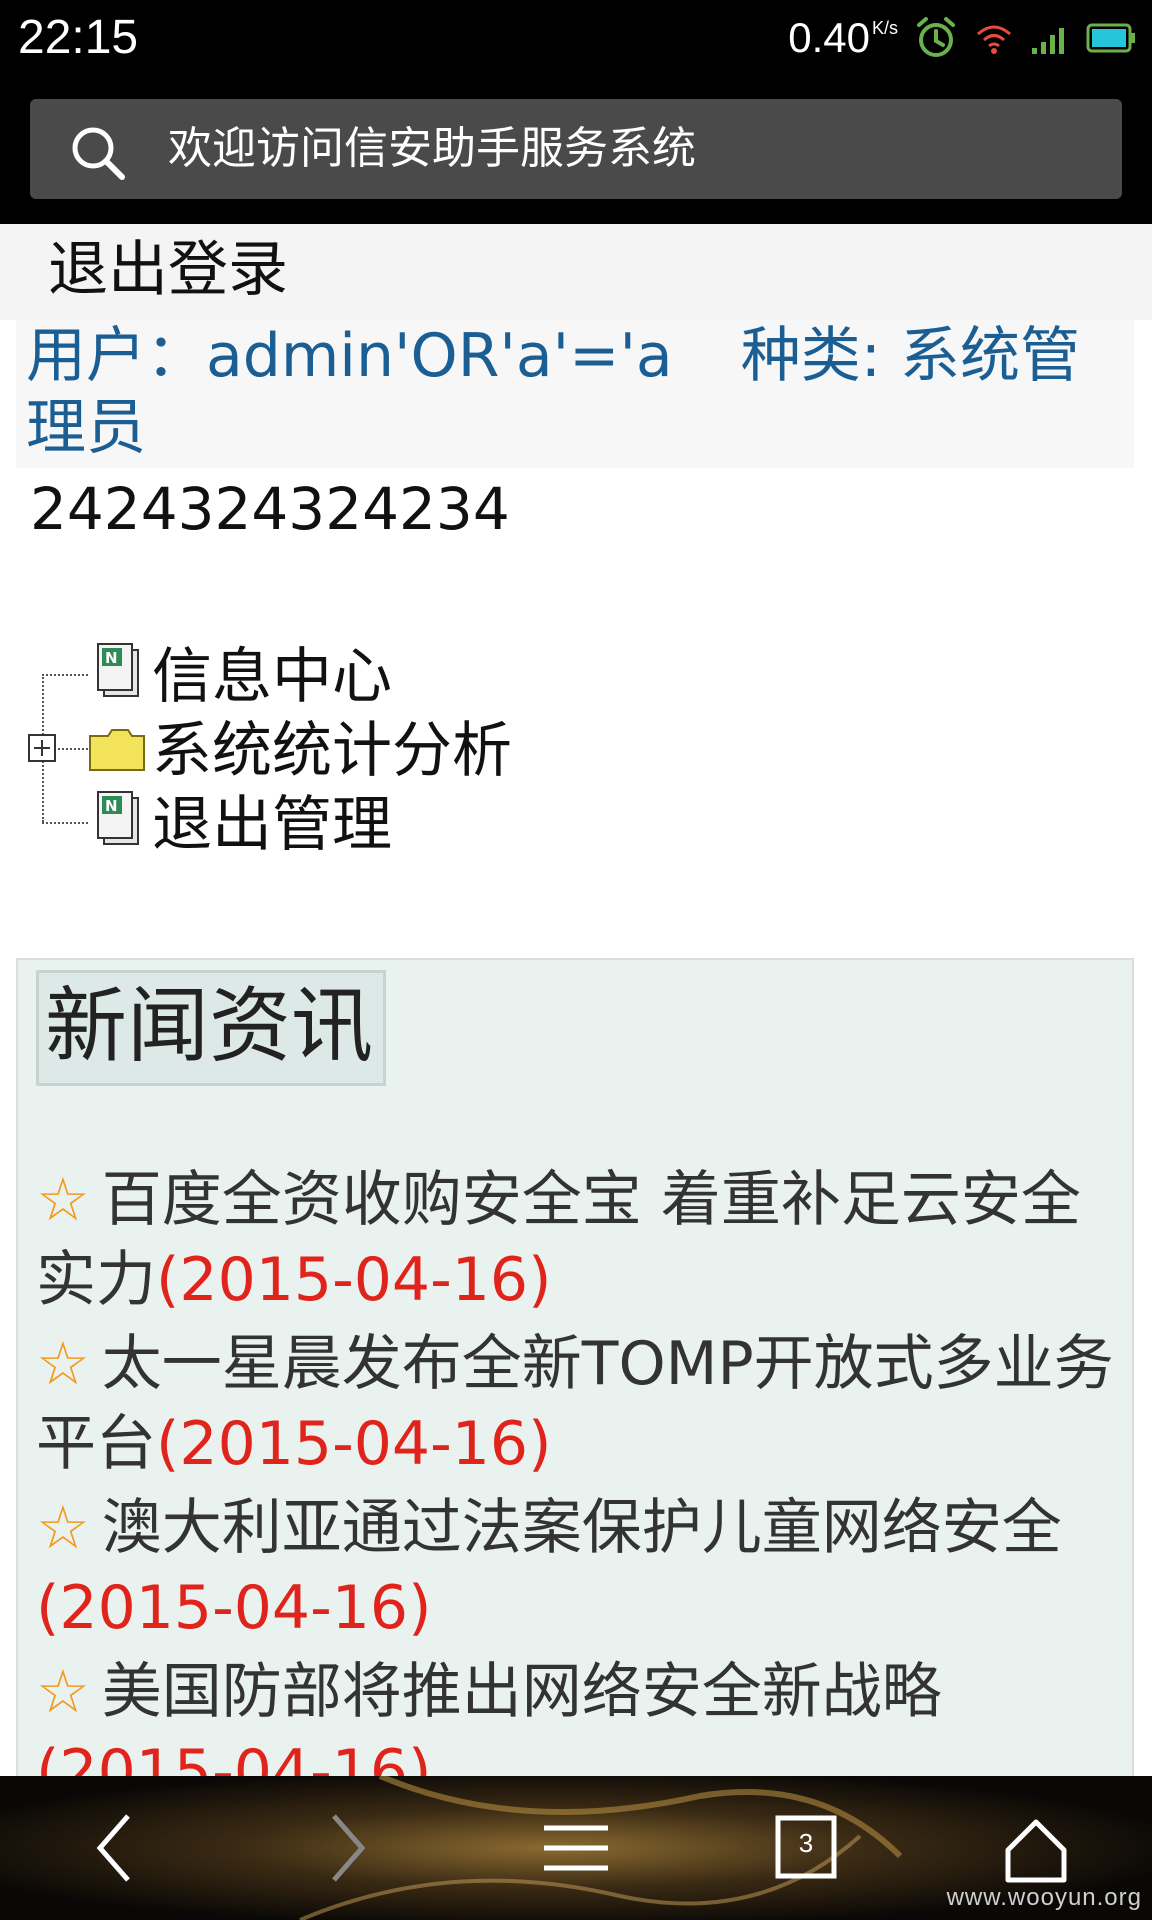 Image resolution: width=1152 pixels, height=1920 pixels. What do you see at coordinates (1036, 1848) in the screenshot?
I see `home-icon` at bounding box center [1036, 1848].